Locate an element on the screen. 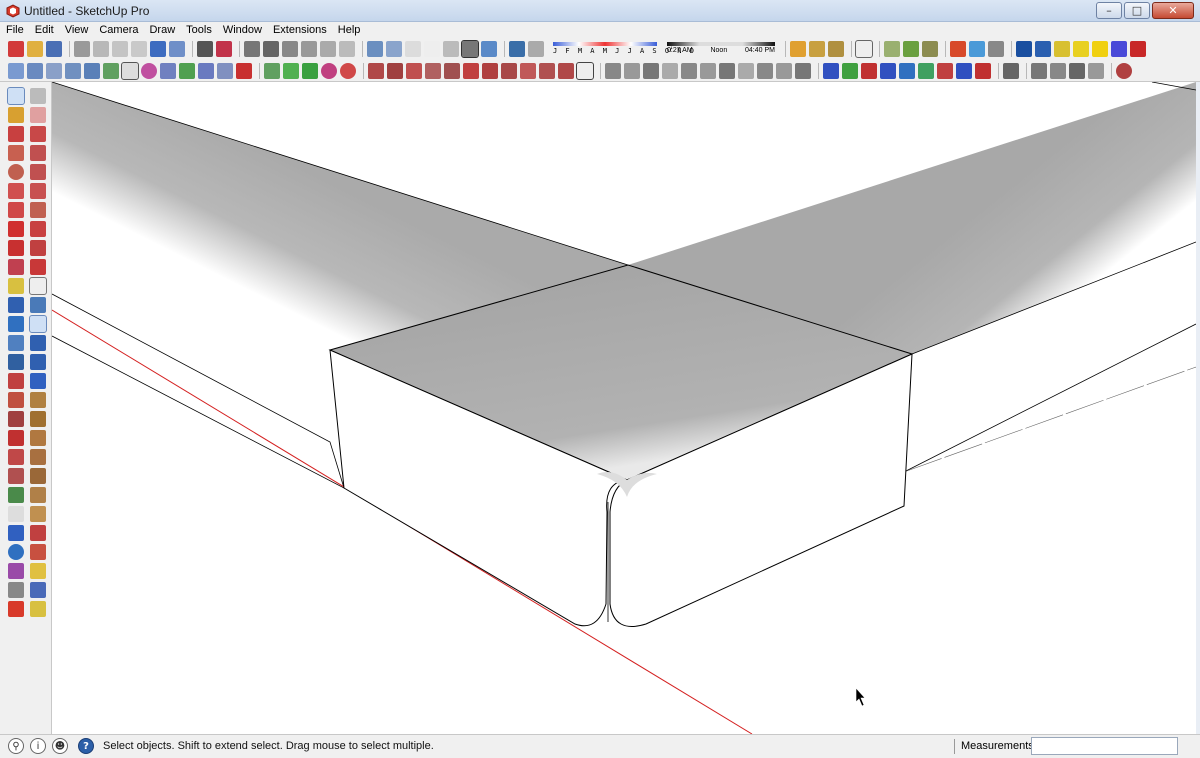 The width and height of the screenshot is (1200, 758). rectangle-icon is located at coordinates (16, 153).